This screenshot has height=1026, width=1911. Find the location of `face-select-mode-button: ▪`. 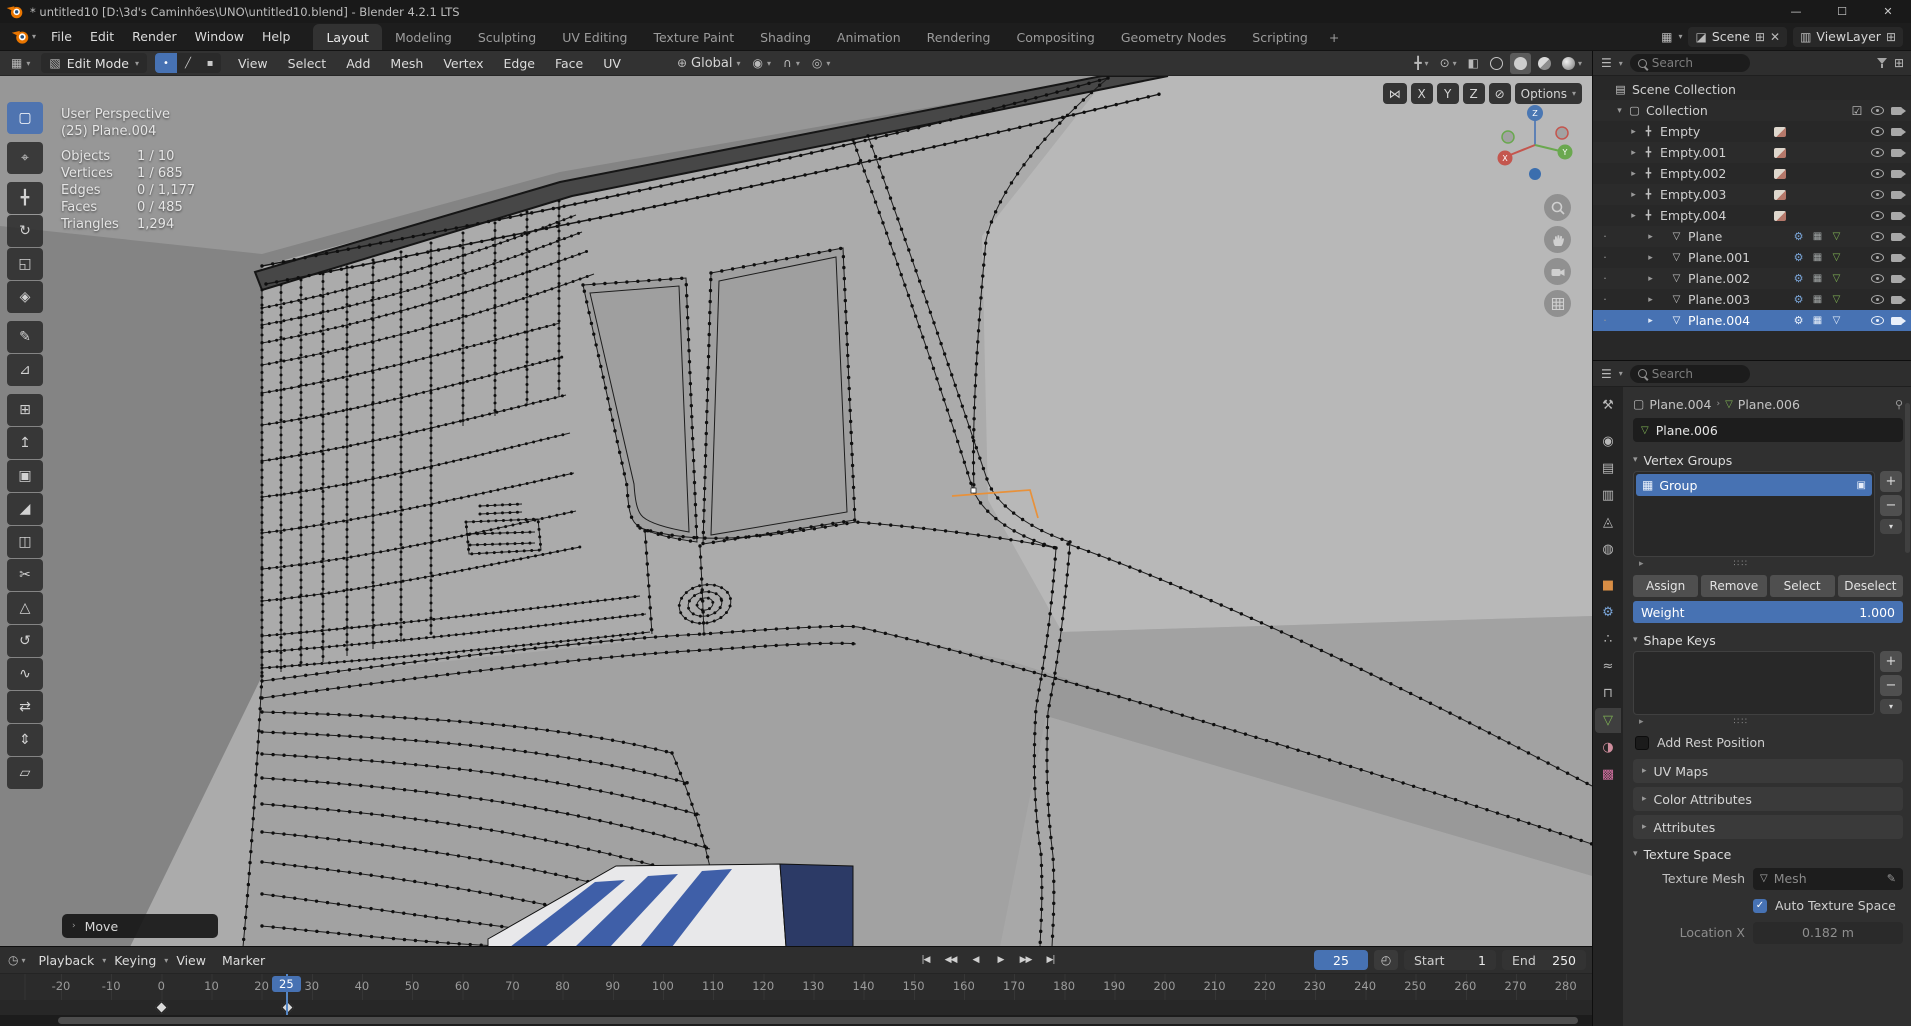

face-select-mode-button: ▪ is located at coordinates (209, 63).